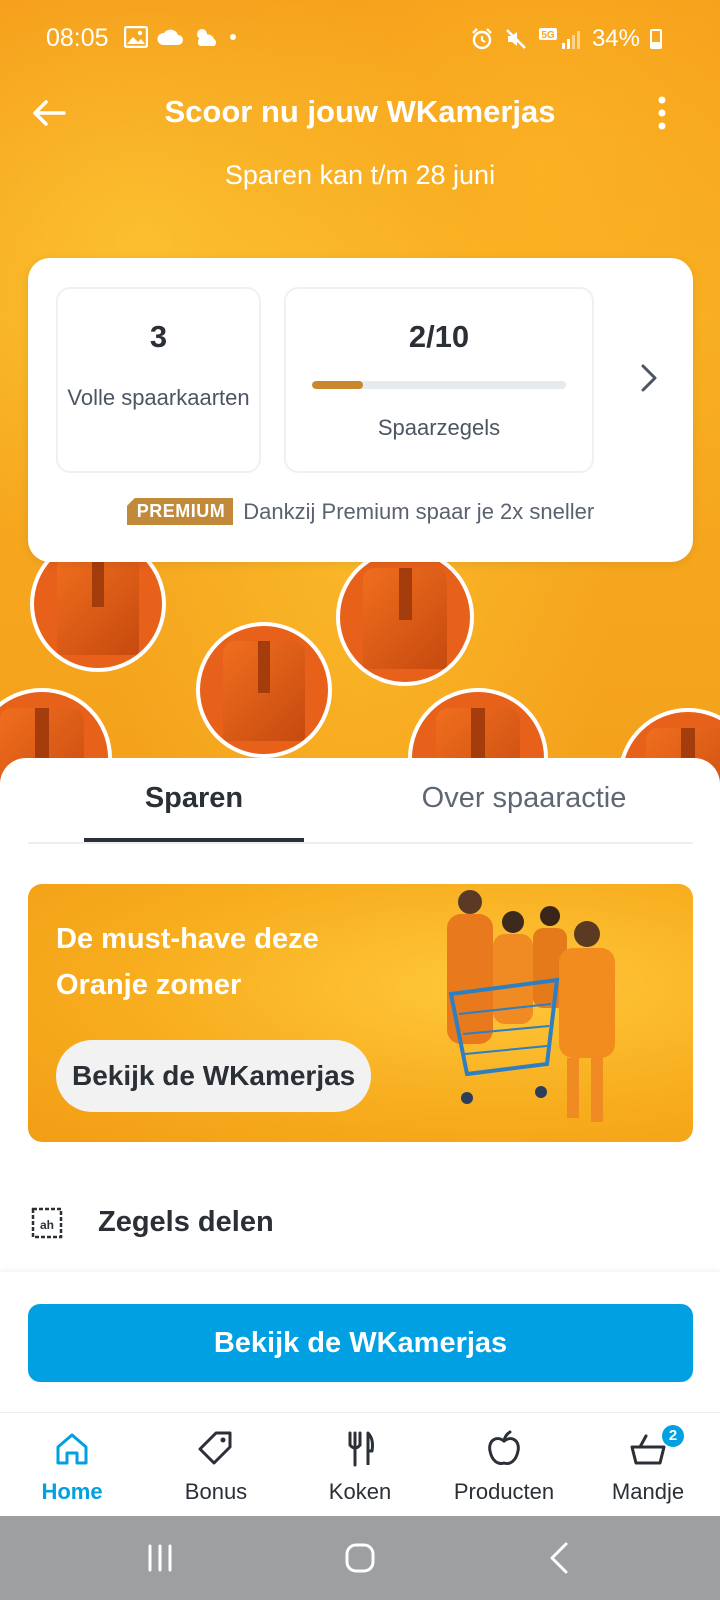  I want to click on full-cards-count: 3, so click(158, 336).